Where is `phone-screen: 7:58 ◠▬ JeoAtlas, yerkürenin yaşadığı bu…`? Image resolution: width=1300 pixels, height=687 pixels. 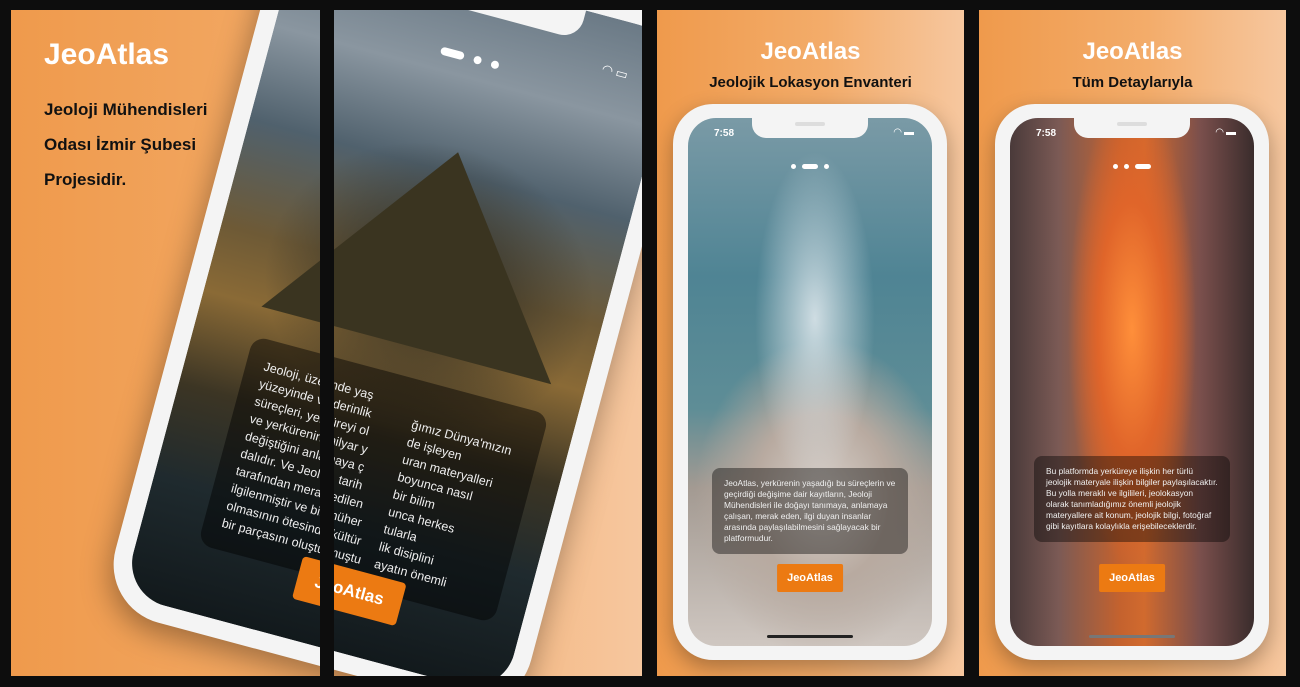
phone-screen: 7:58 ◠▬ JeoAtlas, yerkürenin yaşadığı bu… is located at coordinates (810, 382).